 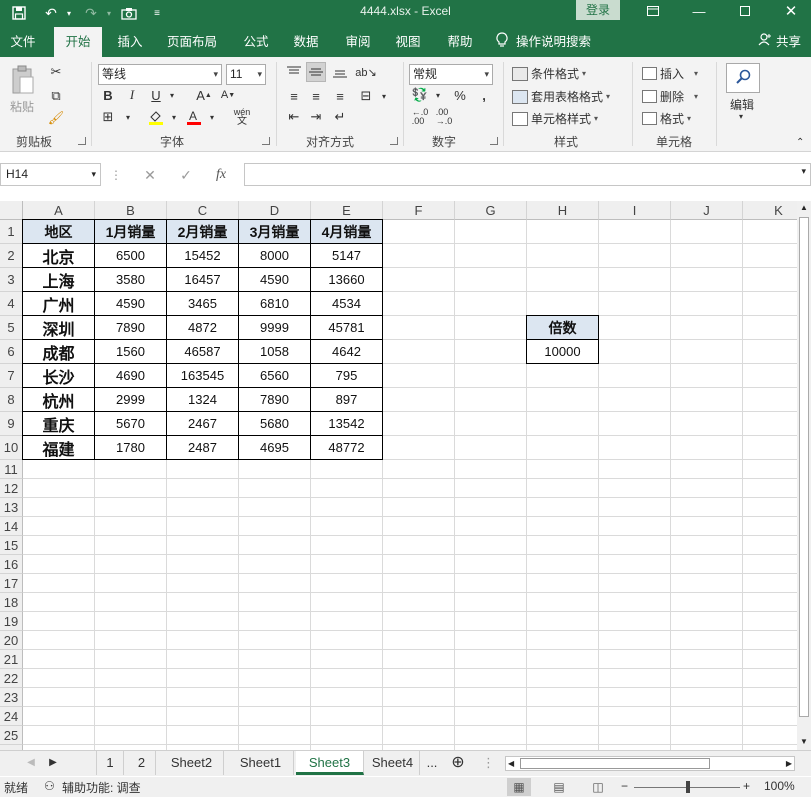 I want to click on tab-data: 数据, so click(x=306, y=42).